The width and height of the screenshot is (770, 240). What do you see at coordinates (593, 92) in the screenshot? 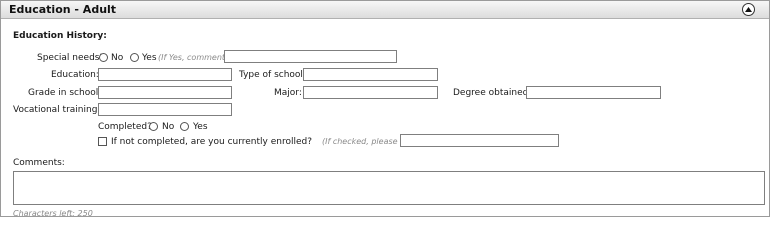
I see `degree-obtained-input` at bounding box center [593, 92].